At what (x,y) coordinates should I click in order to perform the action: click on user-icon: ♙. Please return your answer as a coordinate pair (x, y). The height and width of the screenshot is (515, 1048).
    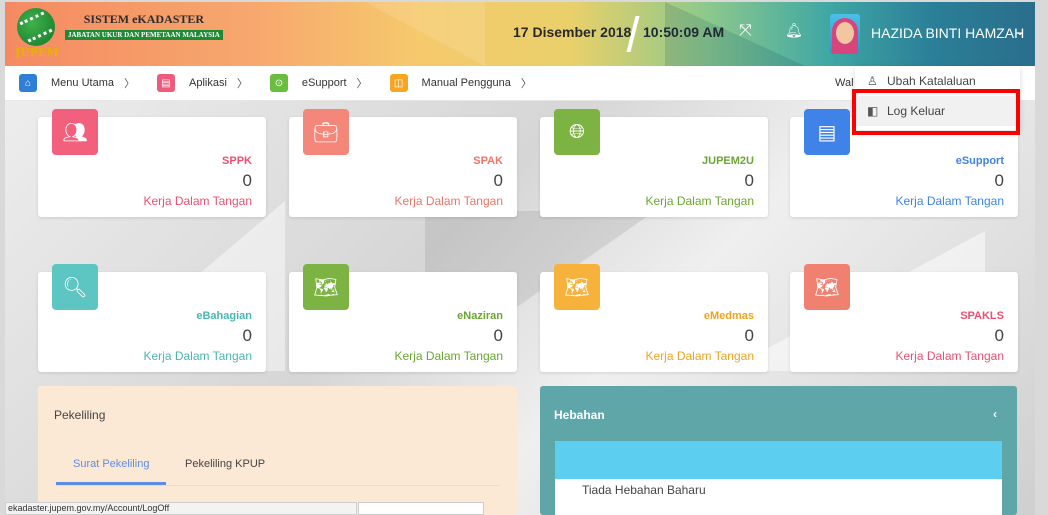
    Looking at the image, I should click on (872, 81).